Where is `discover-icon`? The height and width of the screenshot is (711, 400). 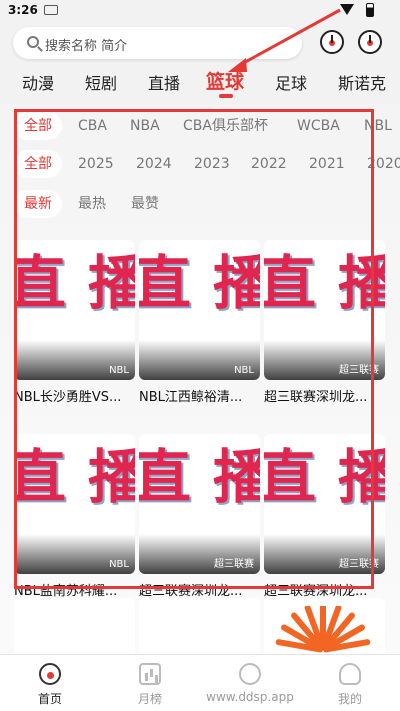
discover-icon is located at coordinates (250, 674).